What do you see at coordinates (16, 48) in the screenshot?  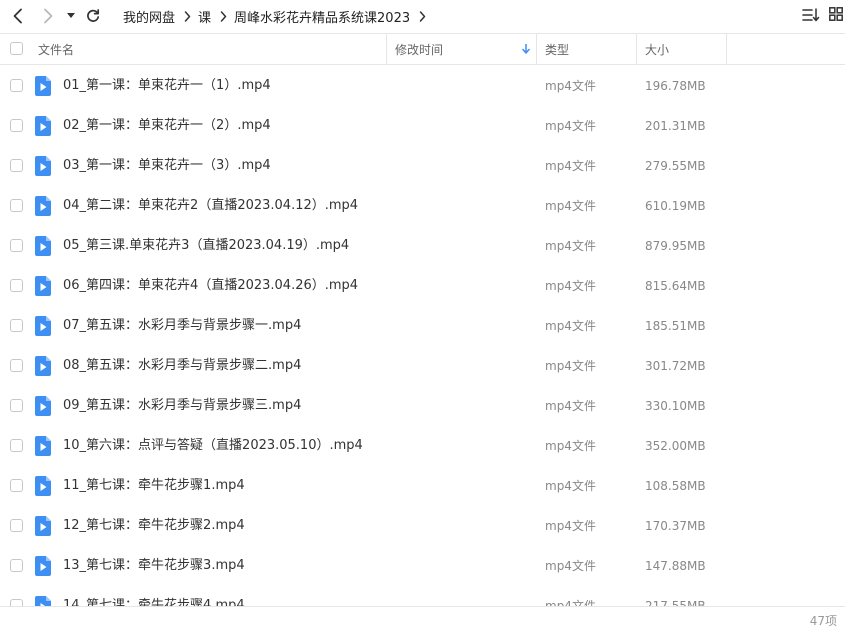 I see `select-all-checkbox` at bounding box center [16, 48].